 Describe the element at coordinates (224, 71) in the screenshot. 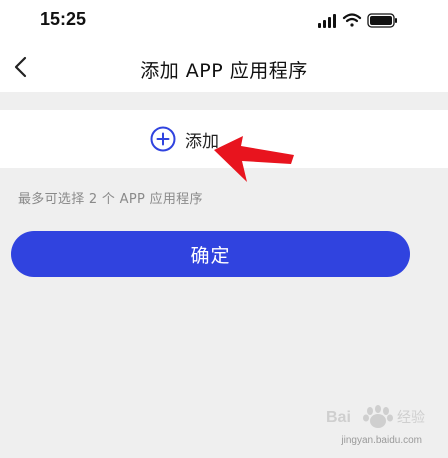

I see `page-title: 添加 APP 应用程序` at that location.